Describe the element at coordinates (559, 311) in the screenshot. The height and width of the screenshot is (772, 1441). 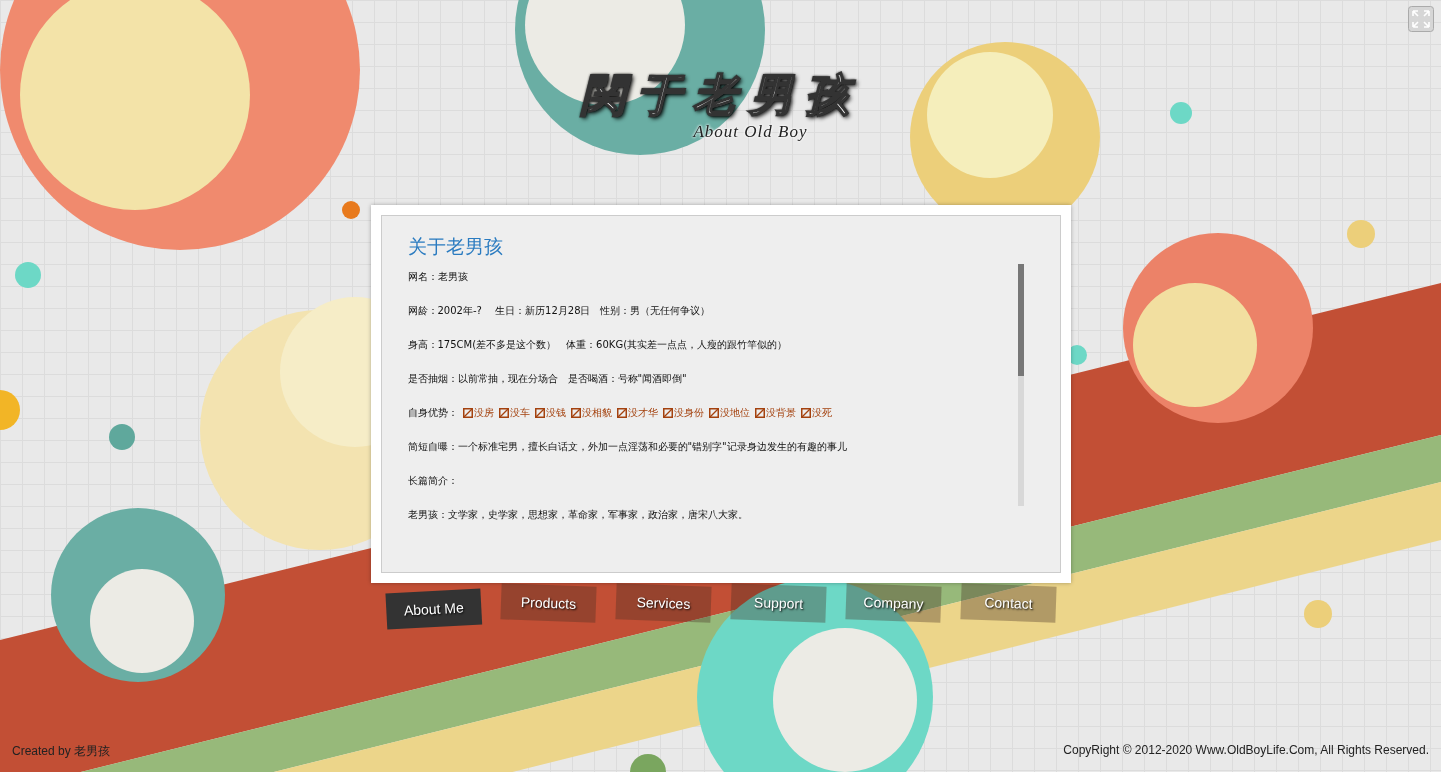
I see `profile-line: 网龄：2002年-? 生日：新历12月28日 性别：男（无任何争议）` at that location.